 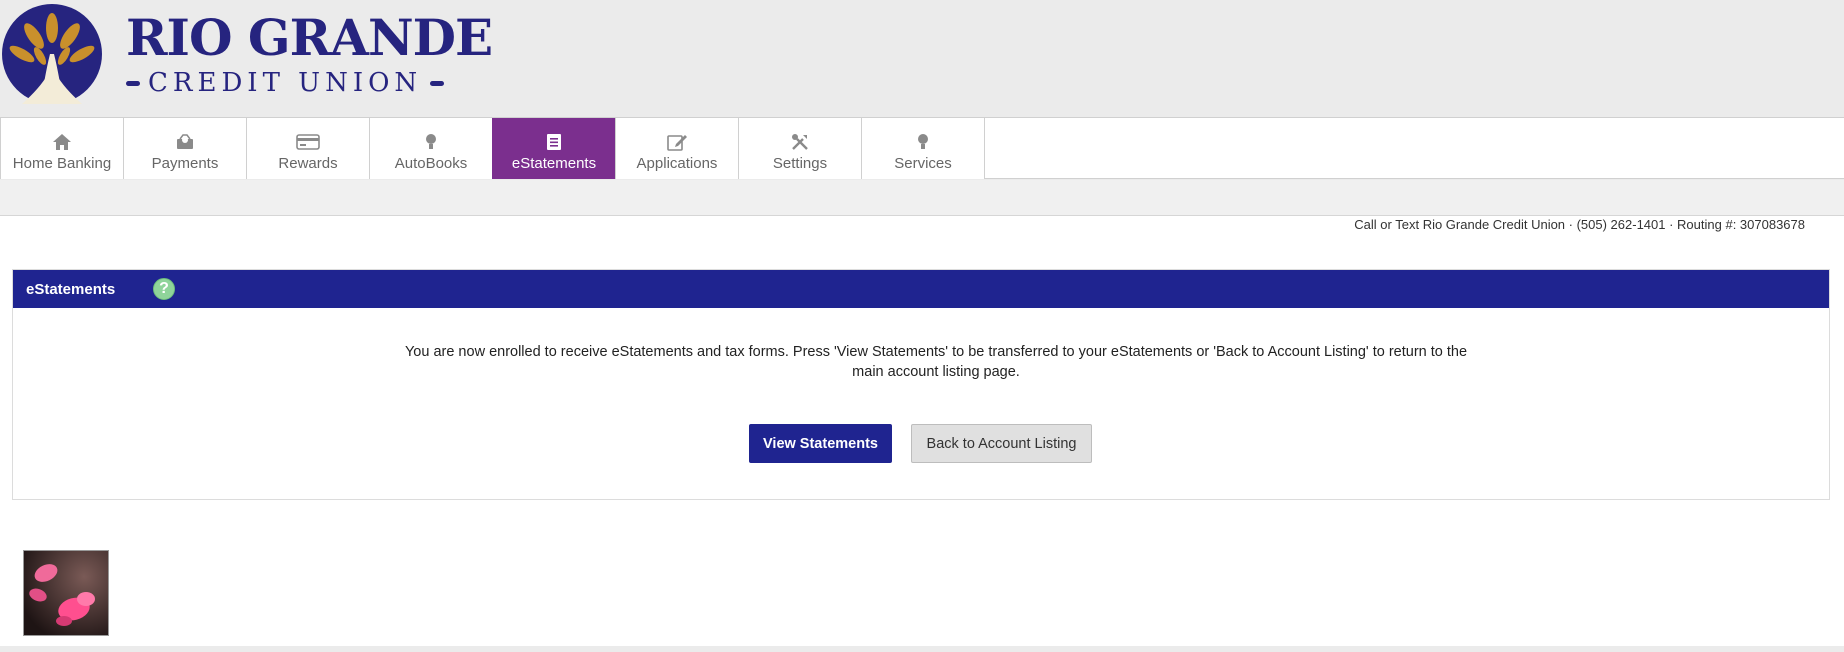 What do you see at coordinates (431, 163) in the screenshot?
I see `tab-label: AutoBooks` at bounding box center [431, 163].